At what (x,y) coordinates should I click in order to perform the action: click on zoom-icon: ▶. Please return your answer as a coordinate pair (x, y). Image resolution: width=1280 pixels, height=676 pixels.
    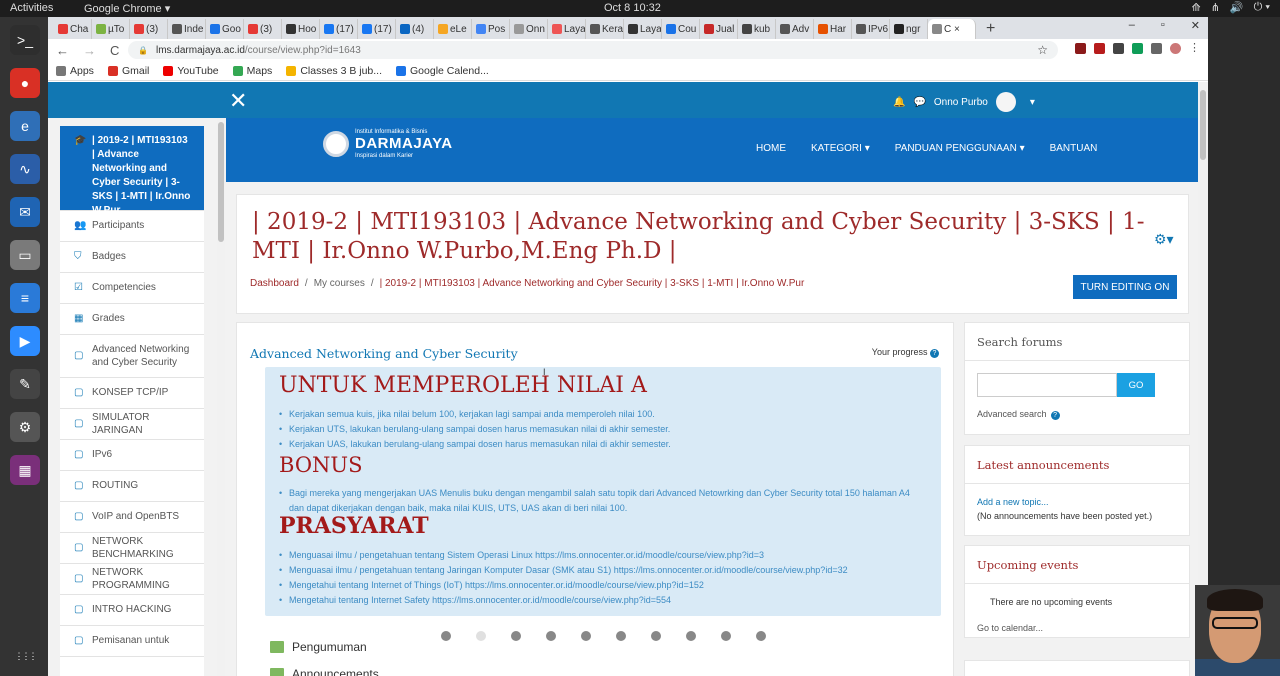
    Looking at the image, I should click on (25, 341).